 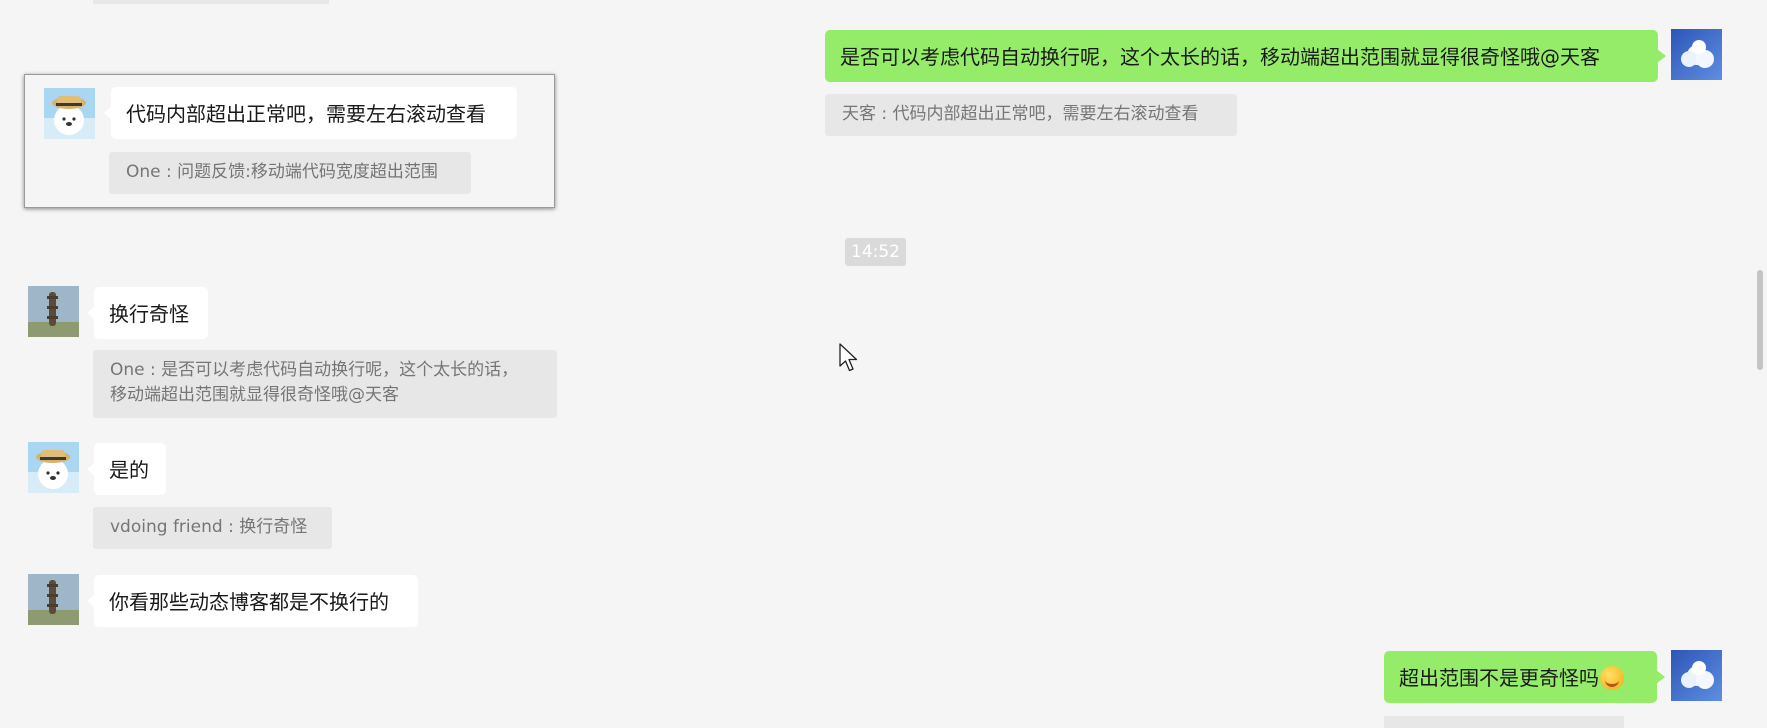 What do you see at coordinates (126, 469) in the screenshot?
I see `message-bubble: 是的` at bounding box center [126, 469].